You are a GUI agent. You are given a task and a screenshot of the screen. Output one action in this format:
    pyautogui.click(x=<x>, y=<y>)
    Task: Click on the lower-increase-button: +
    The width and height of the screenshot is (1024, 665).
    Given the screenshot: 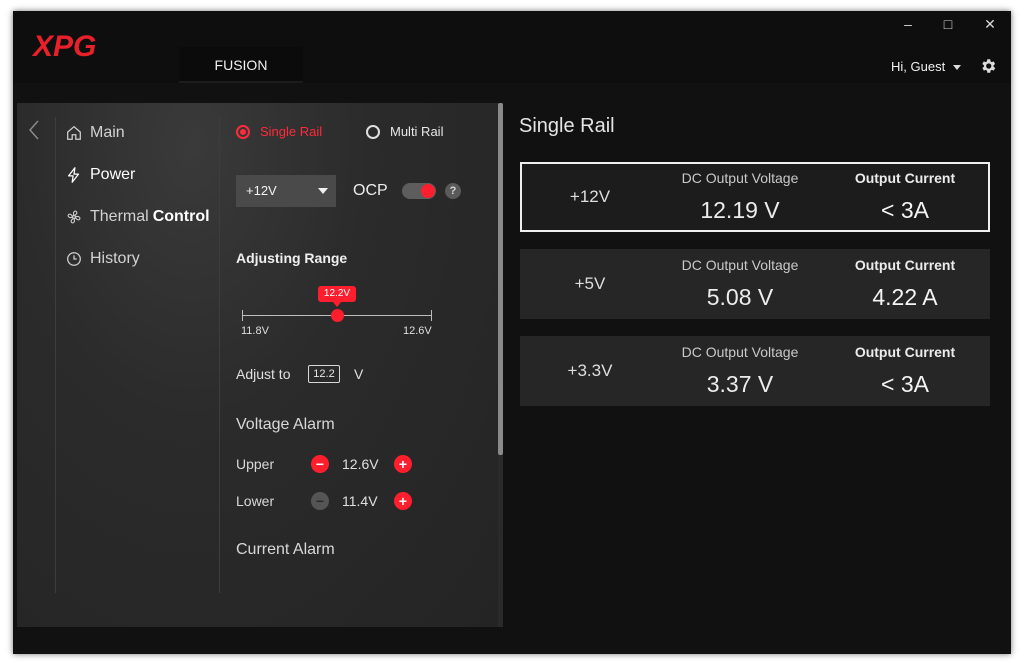 What is the action you would take?
    pyautogui.click(x=403, y=501)
    